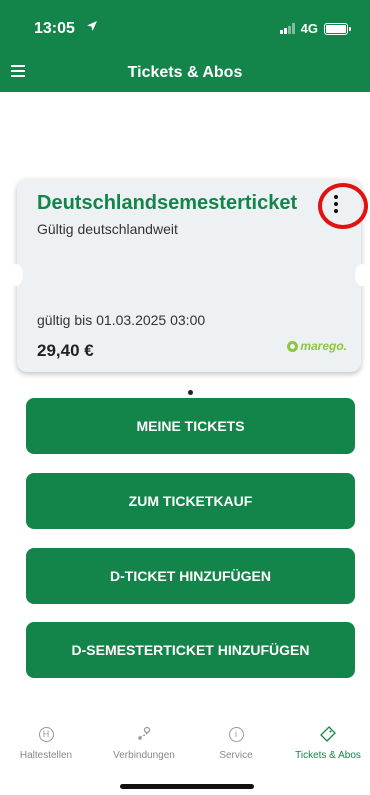 This screenshot has height=795, width=370. Describe the element at coordinates (337, 28) in the screenshot. I see `battery-icon` at that location.